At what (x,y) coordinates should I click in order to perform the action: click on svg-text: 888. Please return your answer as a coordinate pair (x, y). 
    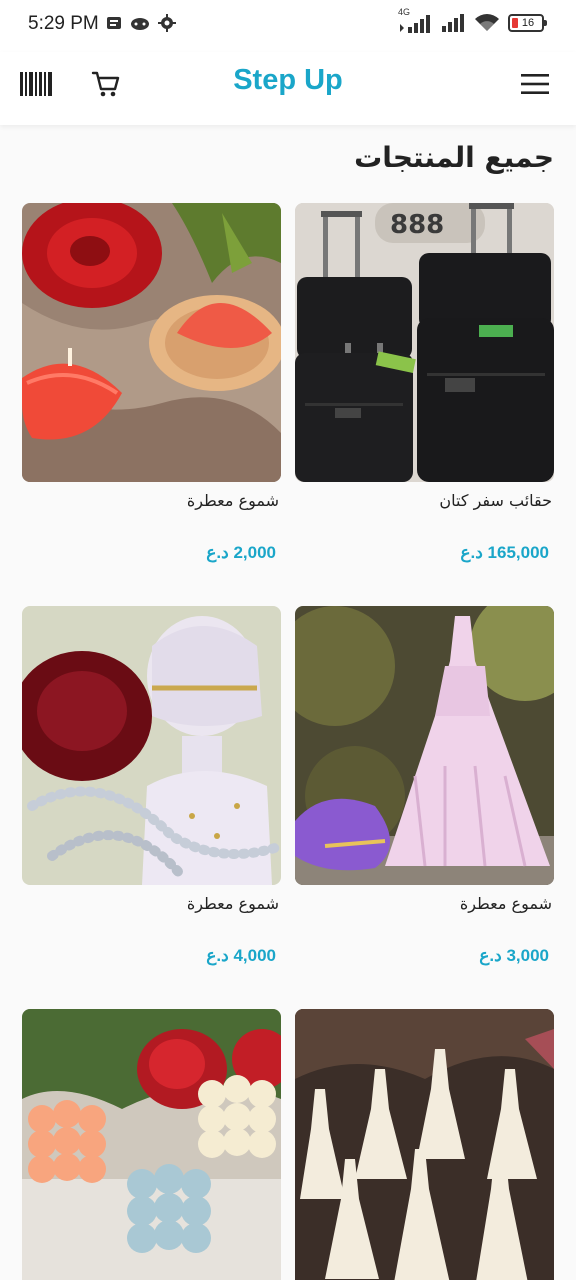
    Looking at the image, I should click on (417, 225).